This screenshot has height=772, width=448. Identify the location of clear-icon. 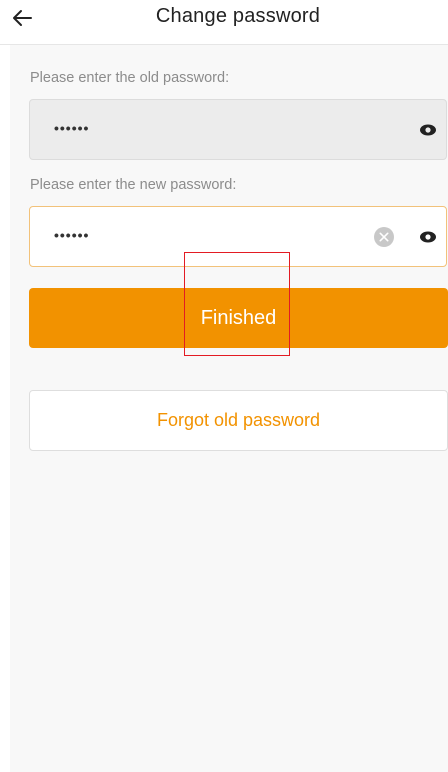
(384, 237).